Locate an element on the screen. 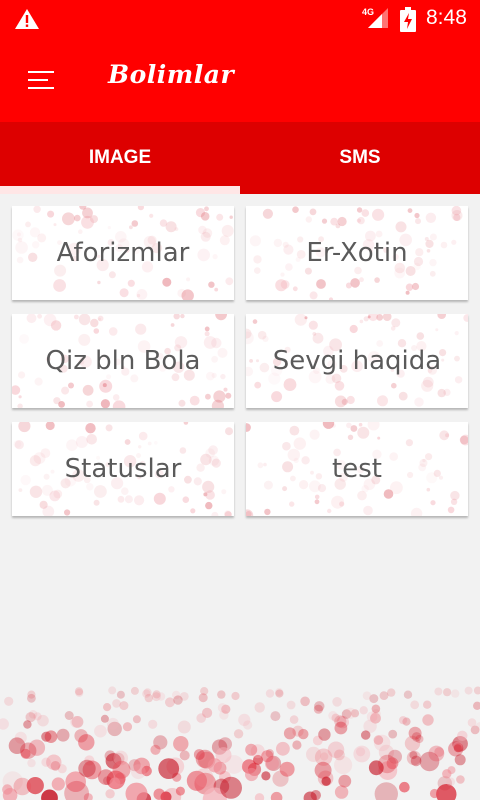 This screenshot has height=800, width=480. status-bar: 4G 8:48 is located at coordinates (240, 19).